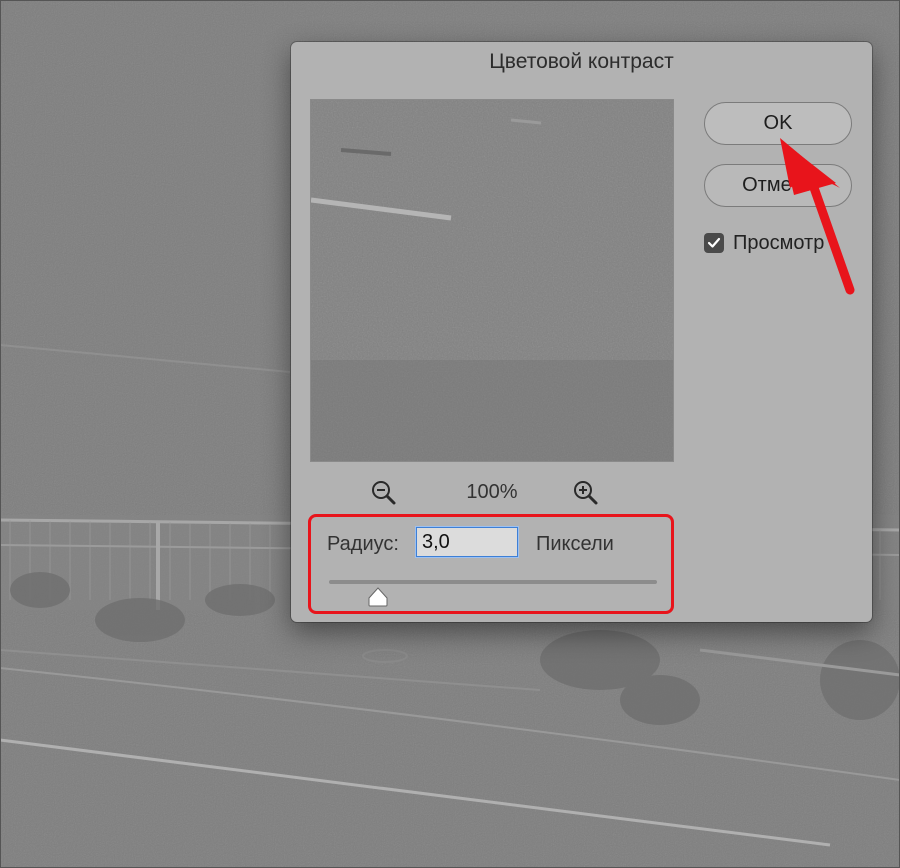 This screenshot has width=900, height=868. What do you see at coordinates (581, 61) in the screenshot?
I see `dialog-title: Цветовой контраст` at bounding box center [581, 61].